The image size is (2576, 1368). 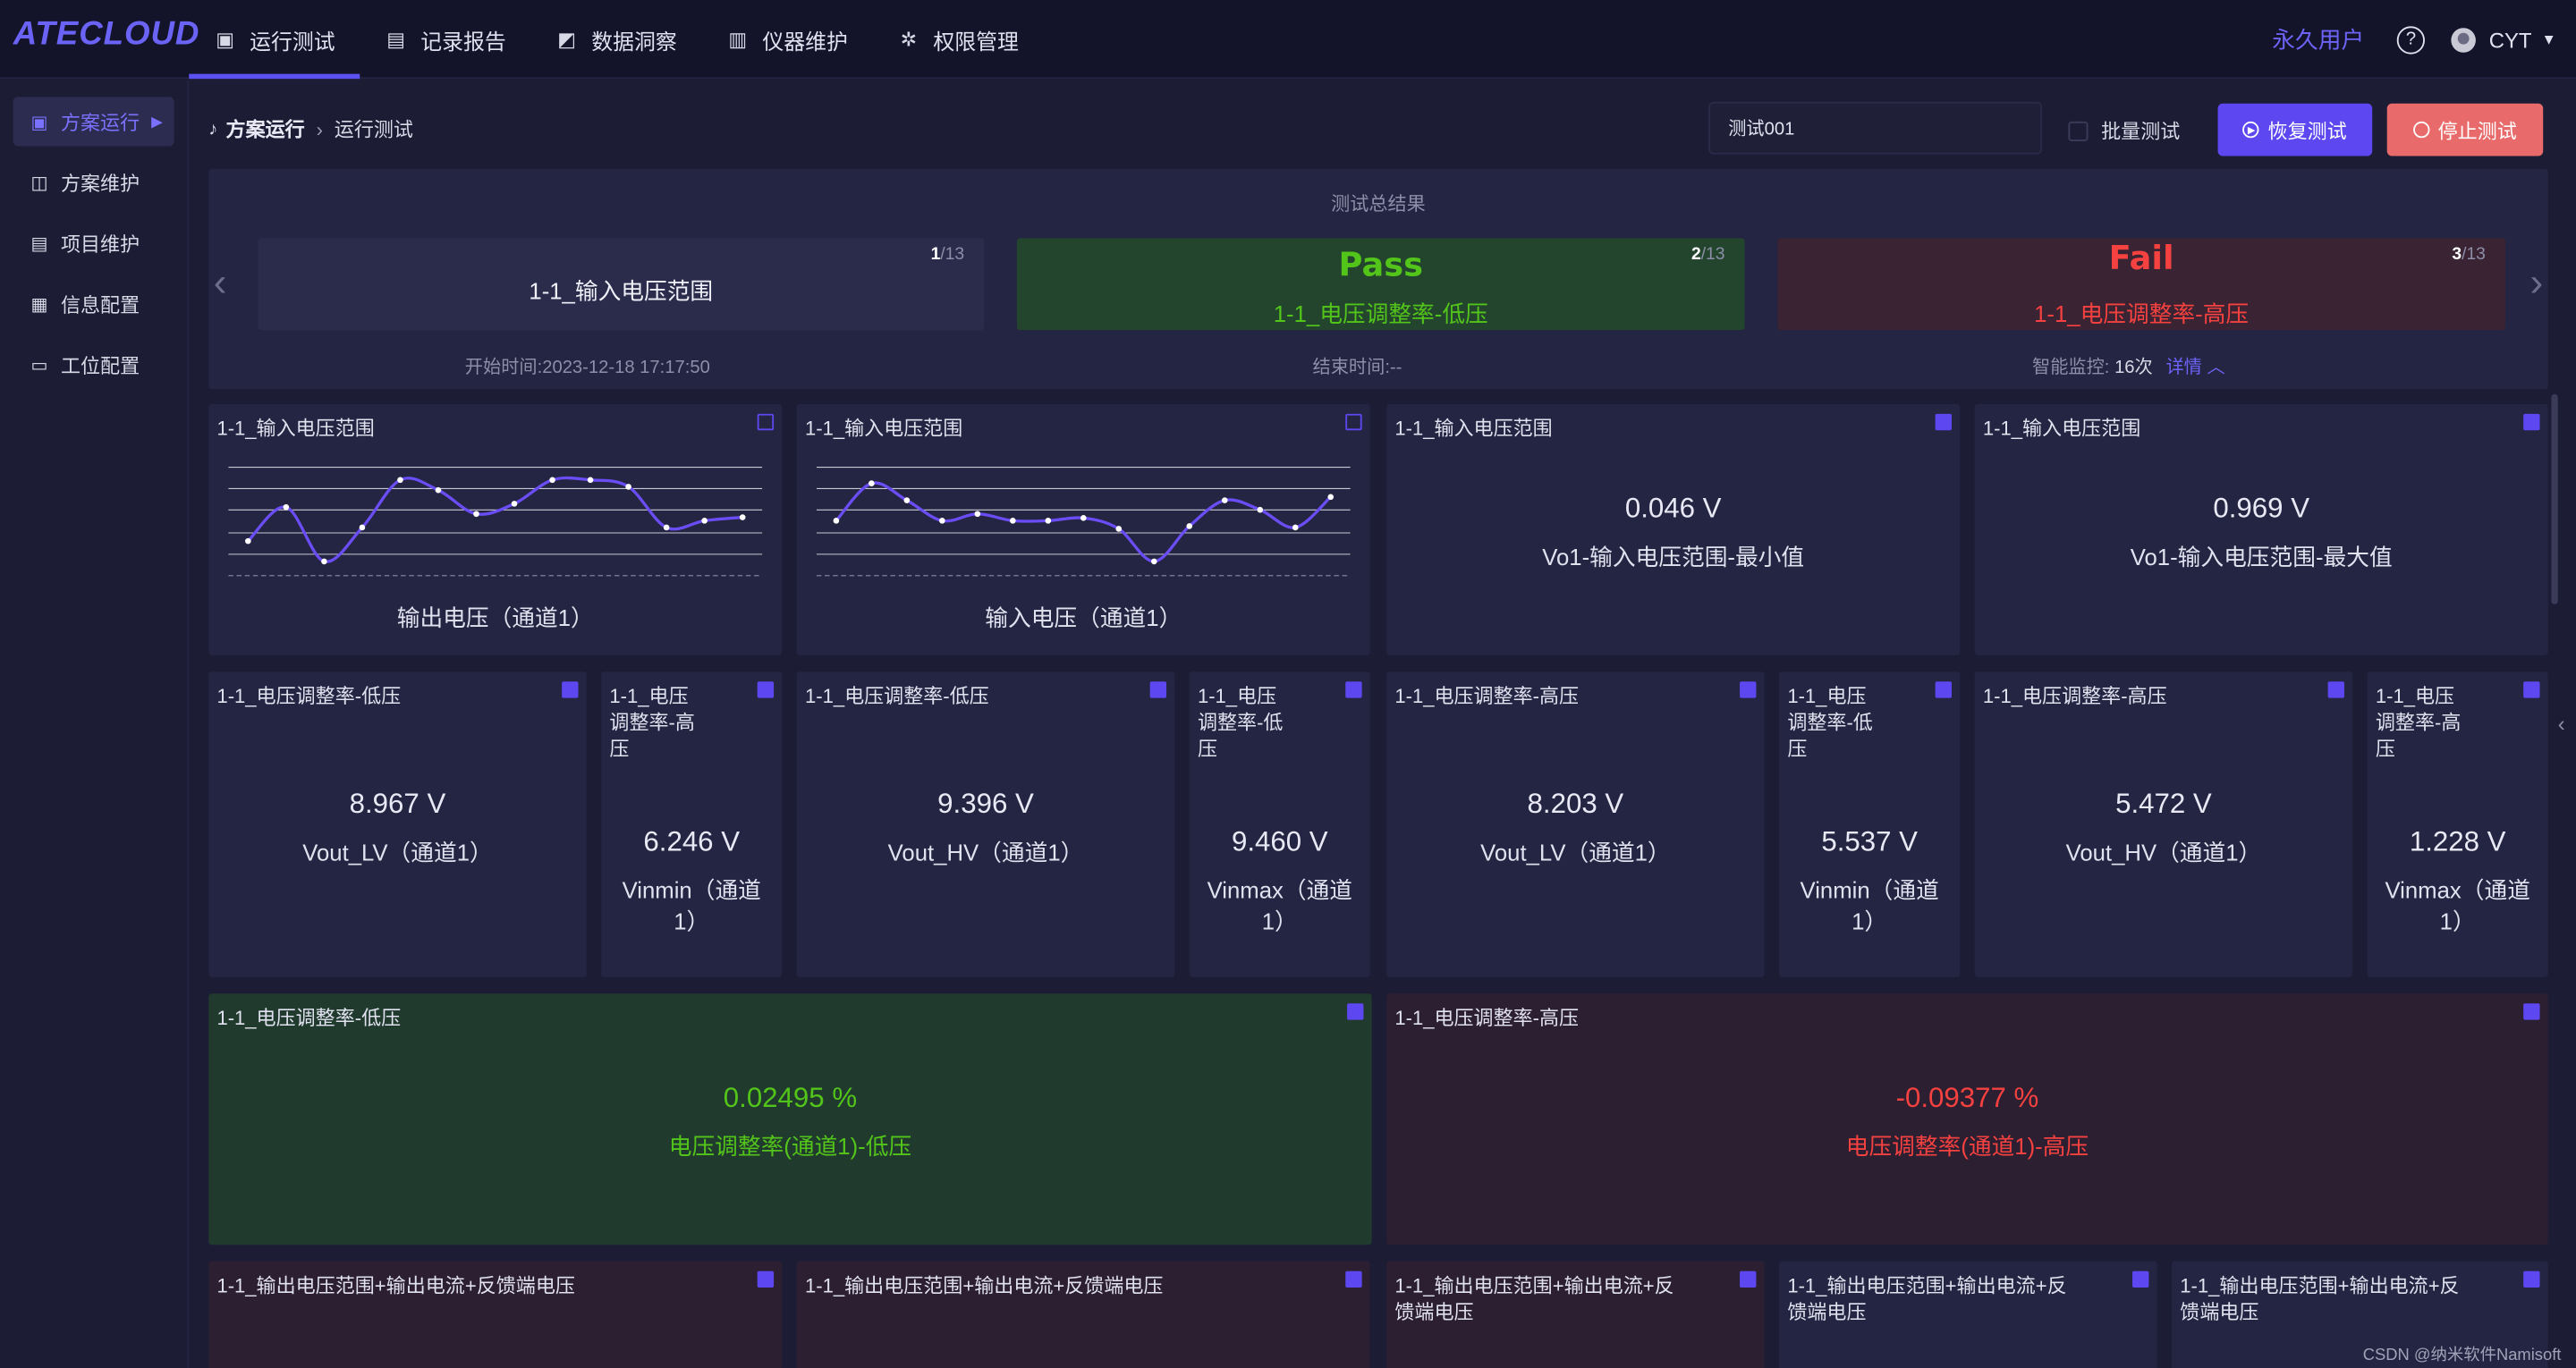 What do you see at coordinates (2537, 284) in the screenshot?
I see `next-arrow-icon: ›` at bounding box center [2537, 284].